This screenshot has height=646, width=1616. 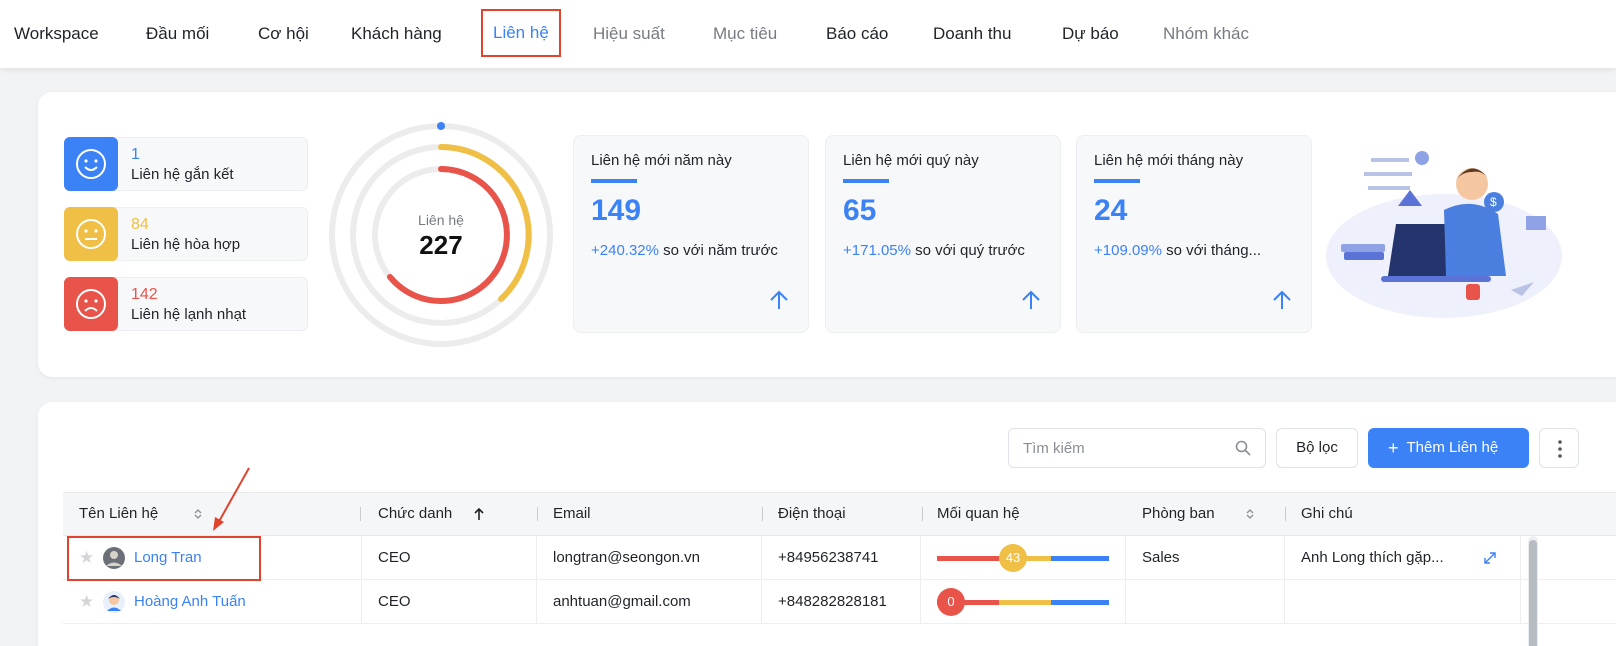 I want to click on mood-engaged-count: 1, so click(x=135, y=154).